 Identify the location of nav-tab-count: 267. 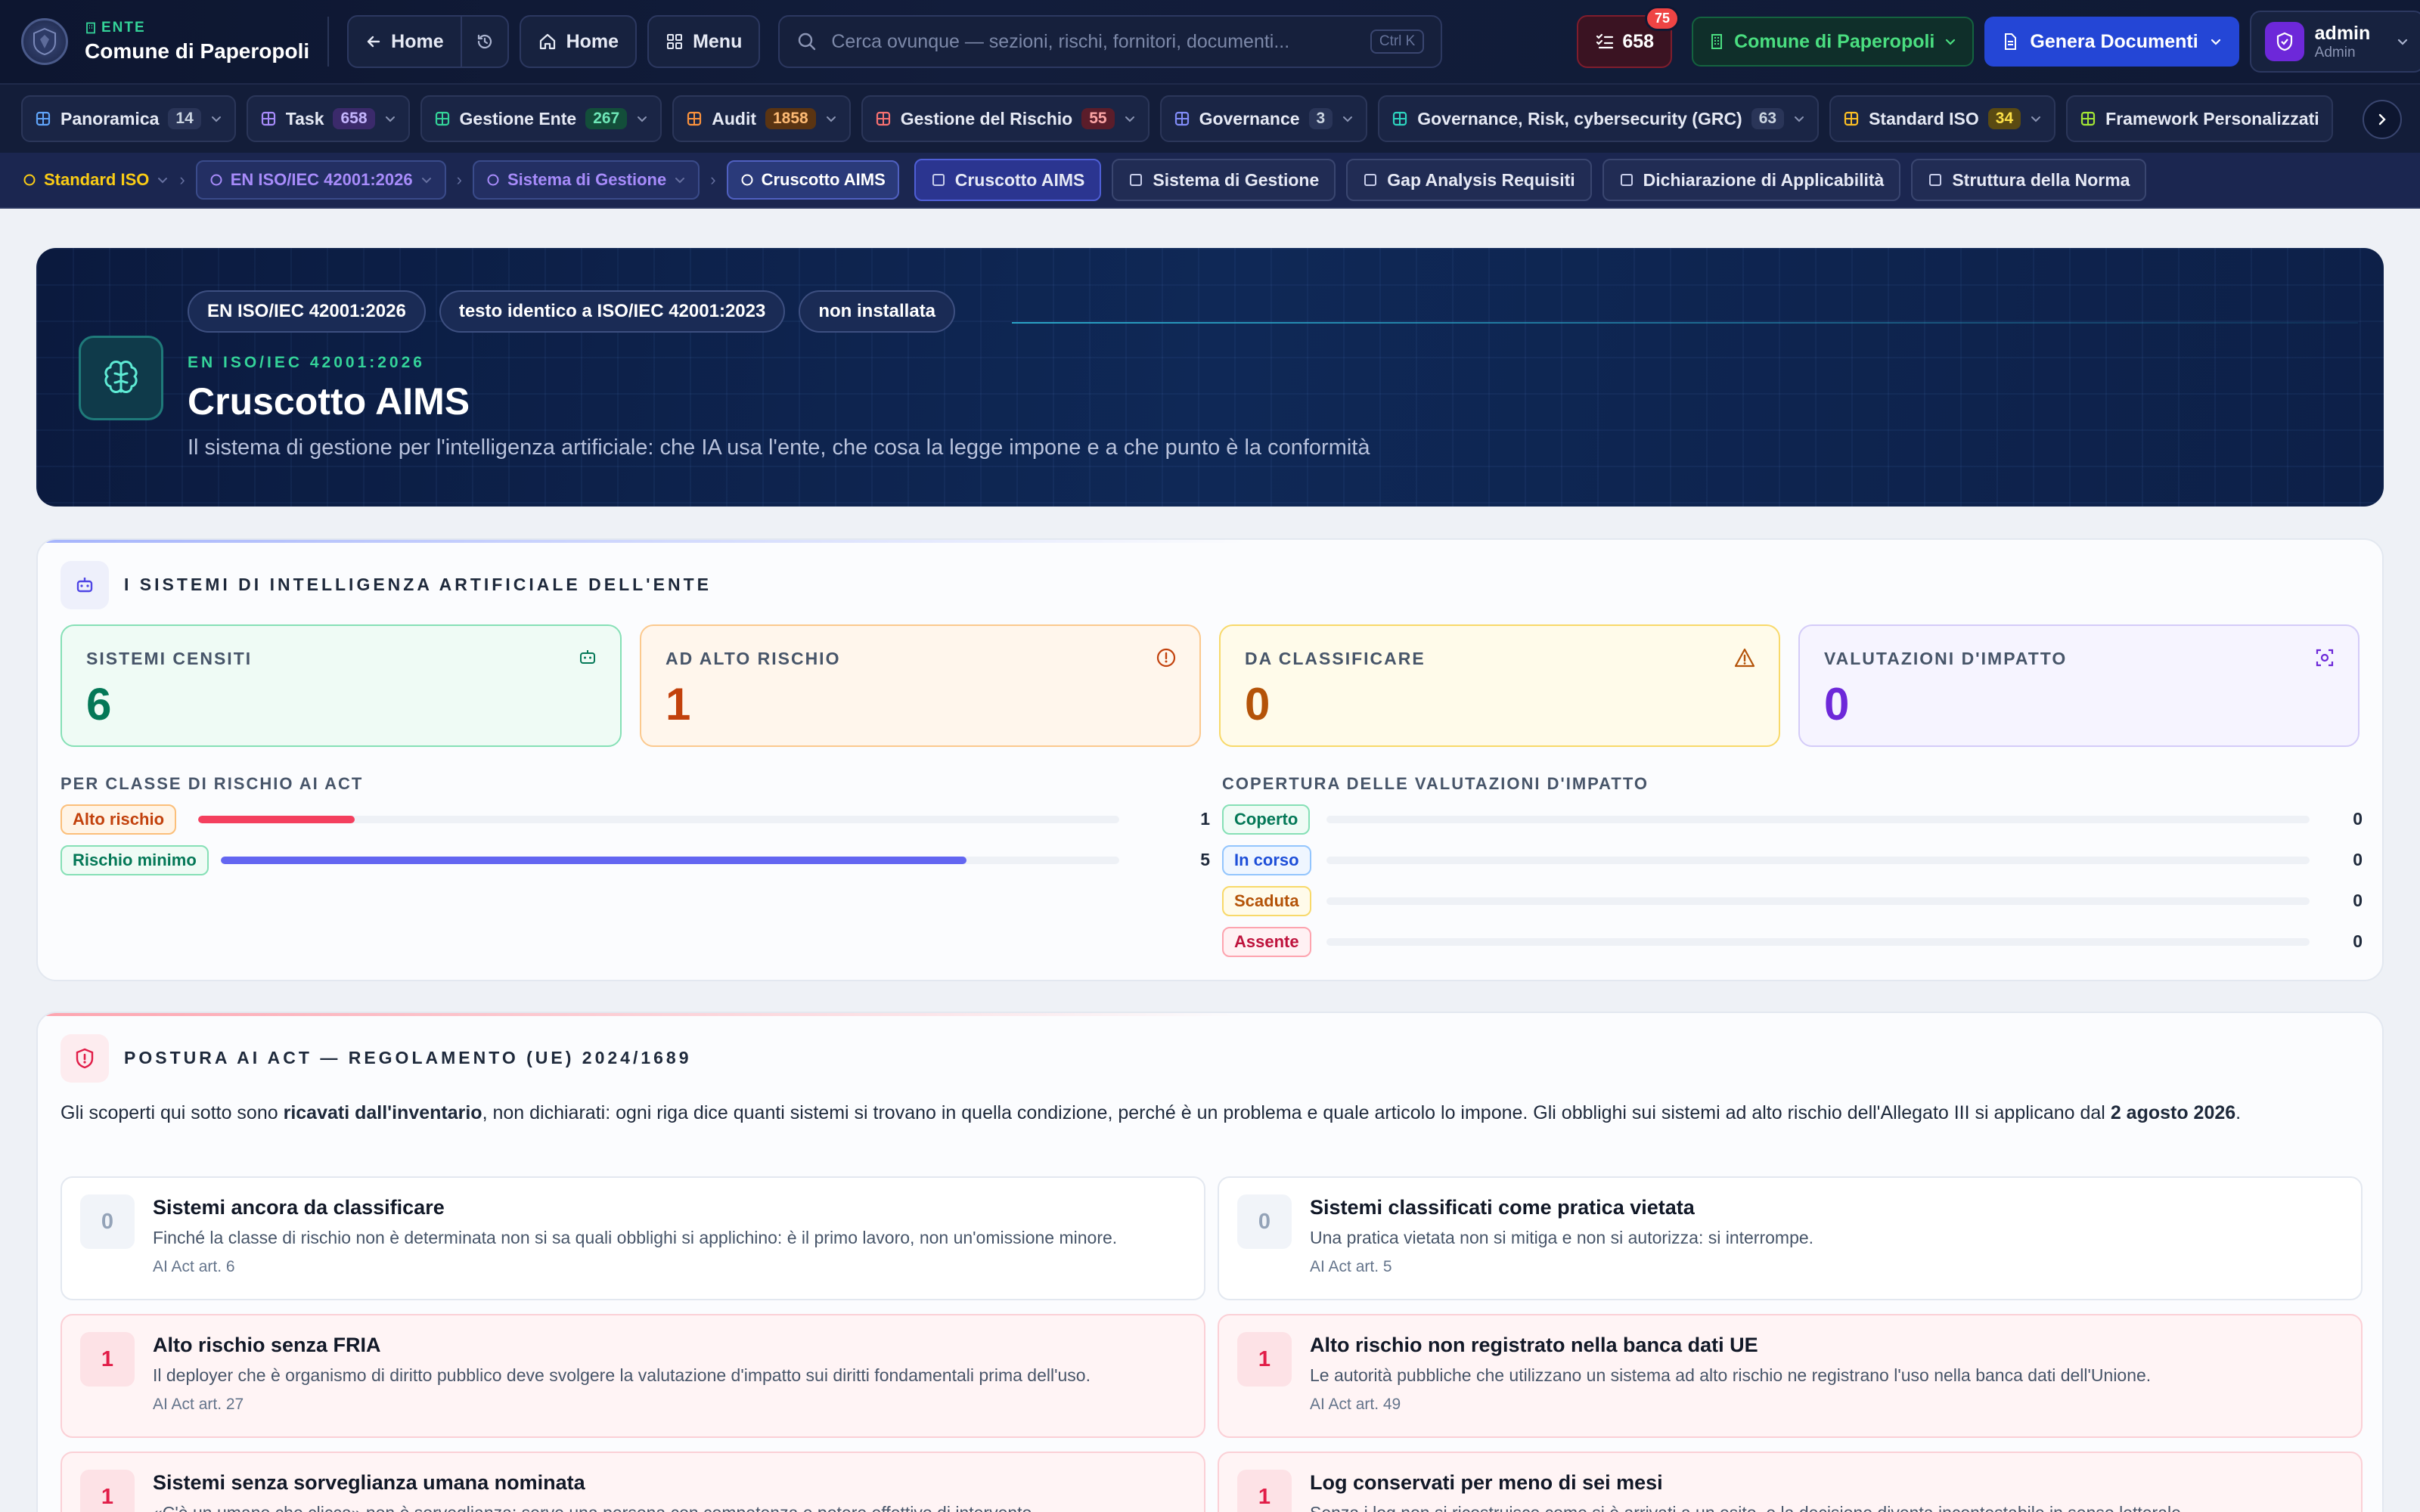
(606, 118).